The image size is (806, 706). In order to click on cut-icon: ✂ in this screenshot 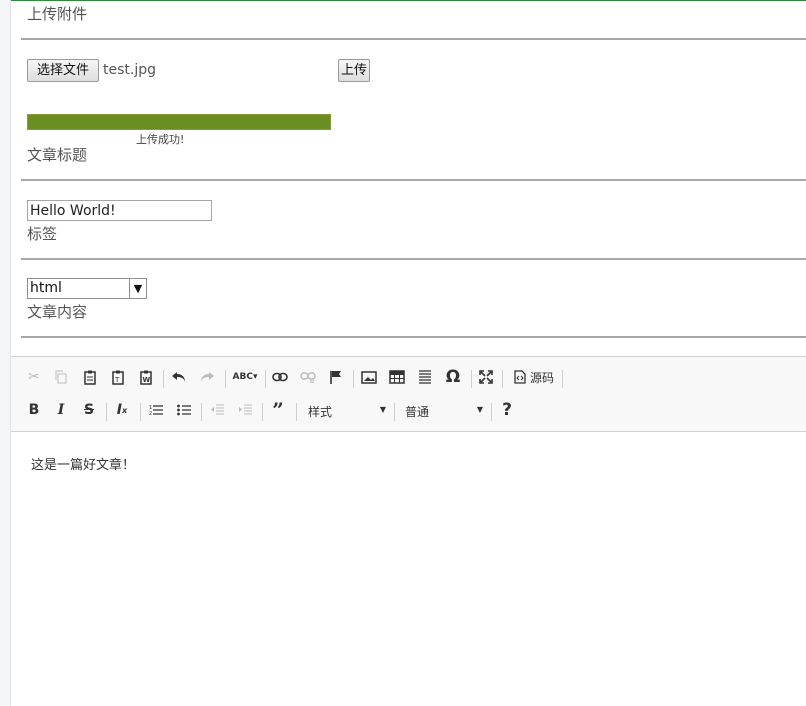, I will do `click(34, 377)`.